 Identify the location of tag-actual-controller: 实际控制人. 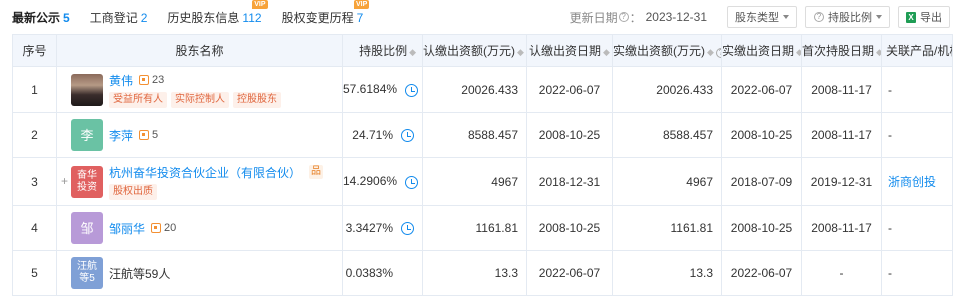
(200, 99).